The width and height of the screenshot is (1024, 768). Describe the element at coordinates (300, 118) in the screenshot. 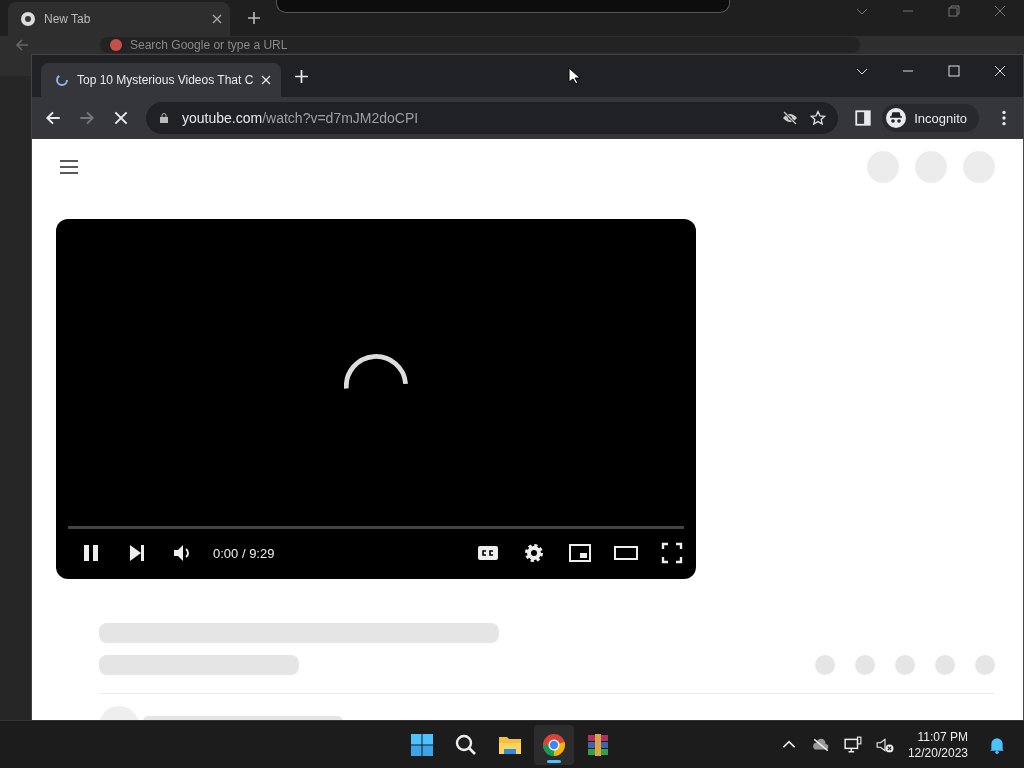

I see `url-text: youtube.com/watch?v=d7mJM2doCPI` at that location.